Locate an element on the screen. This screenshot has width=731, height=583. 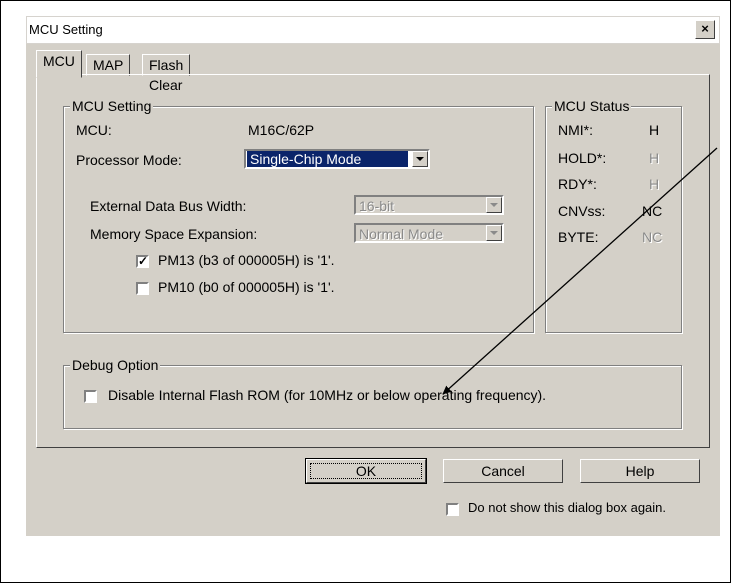
tab-mcu: MCU is located at coordinates (59, 64).